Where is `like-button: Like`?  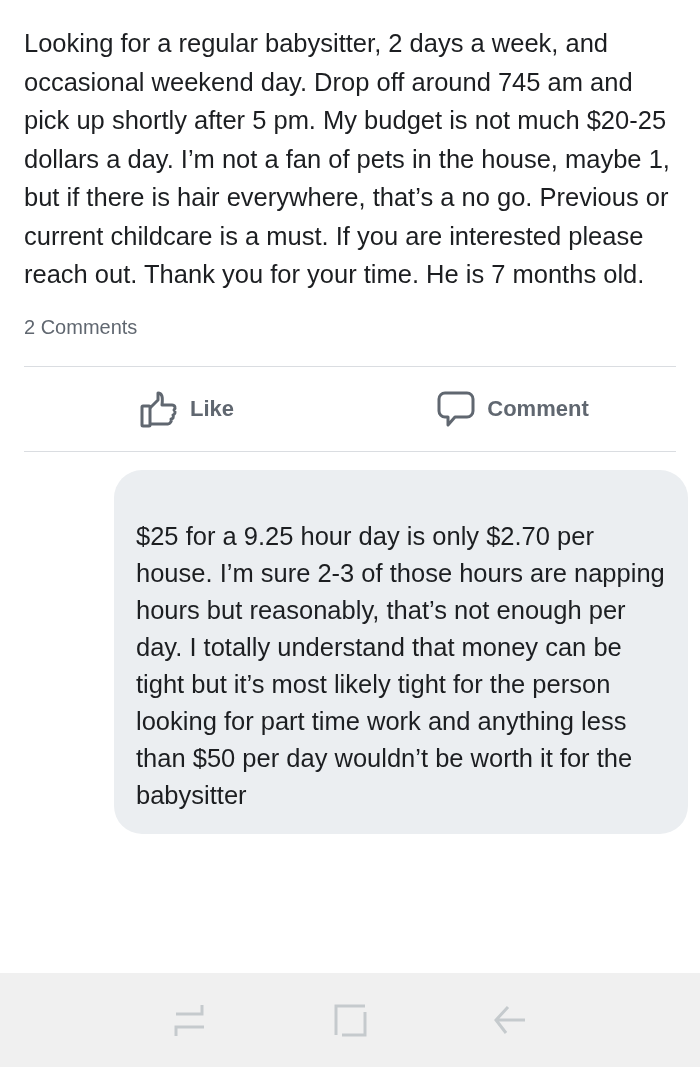
like-button: Like is located at coordinates (187, 408).